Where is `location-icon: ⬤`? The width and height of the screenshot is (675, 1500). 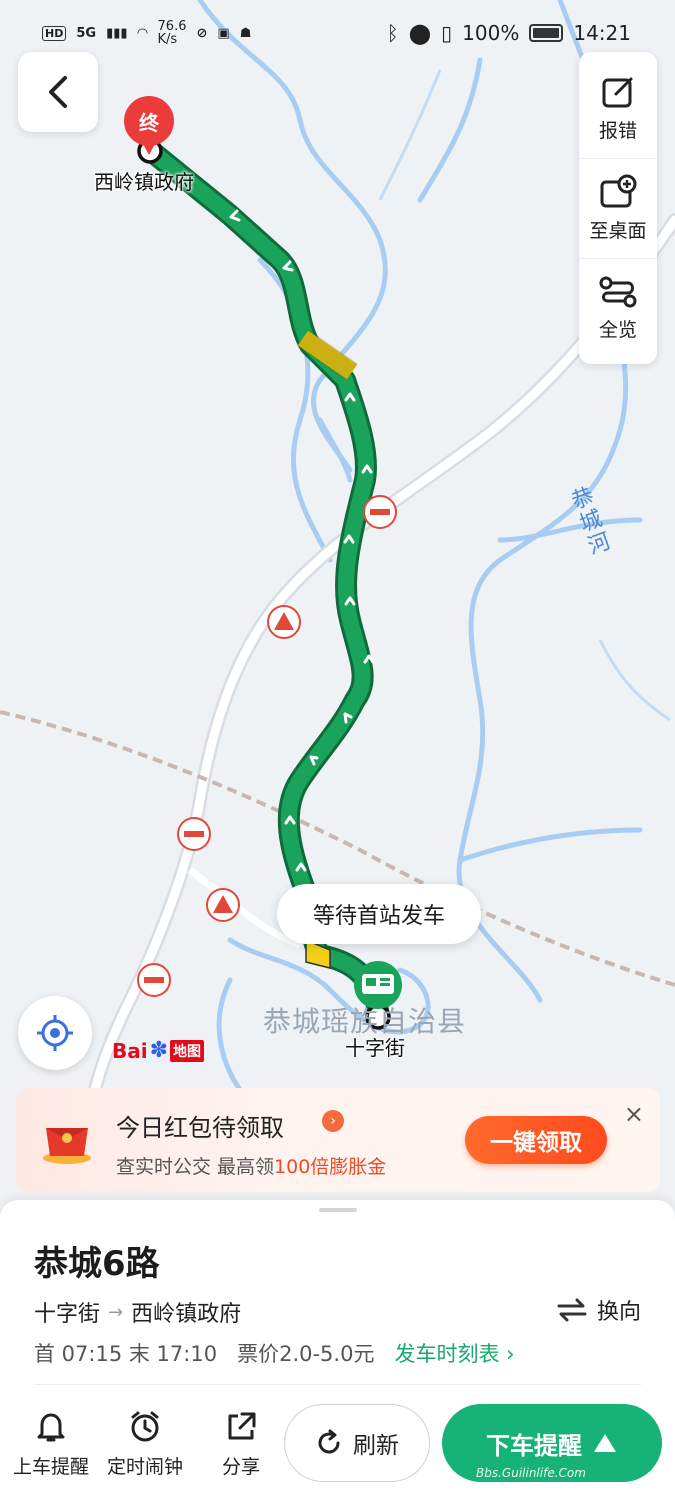
location-icon: ⬤ is located at coordinates (420, 33).